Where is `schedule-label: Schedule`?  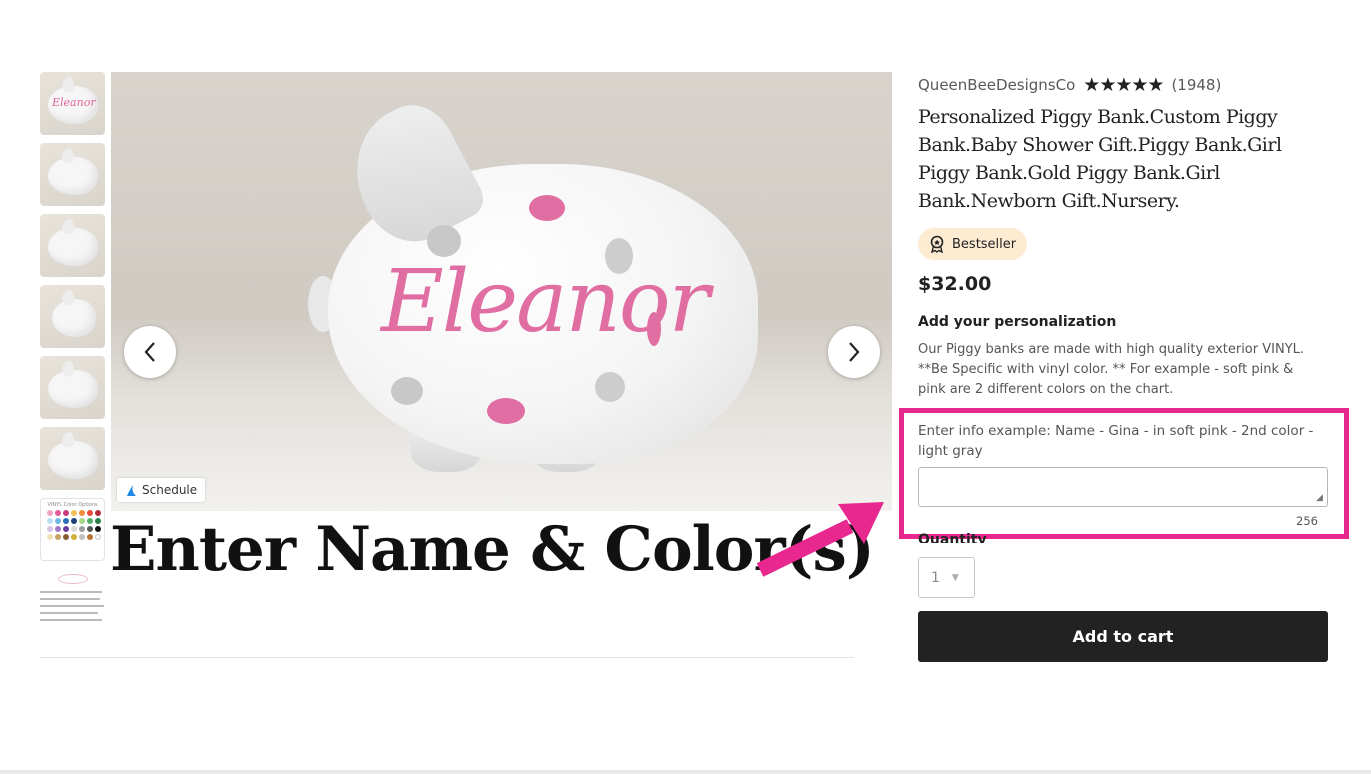
schedule-label: Schedule is located at coordinates (170, 490).